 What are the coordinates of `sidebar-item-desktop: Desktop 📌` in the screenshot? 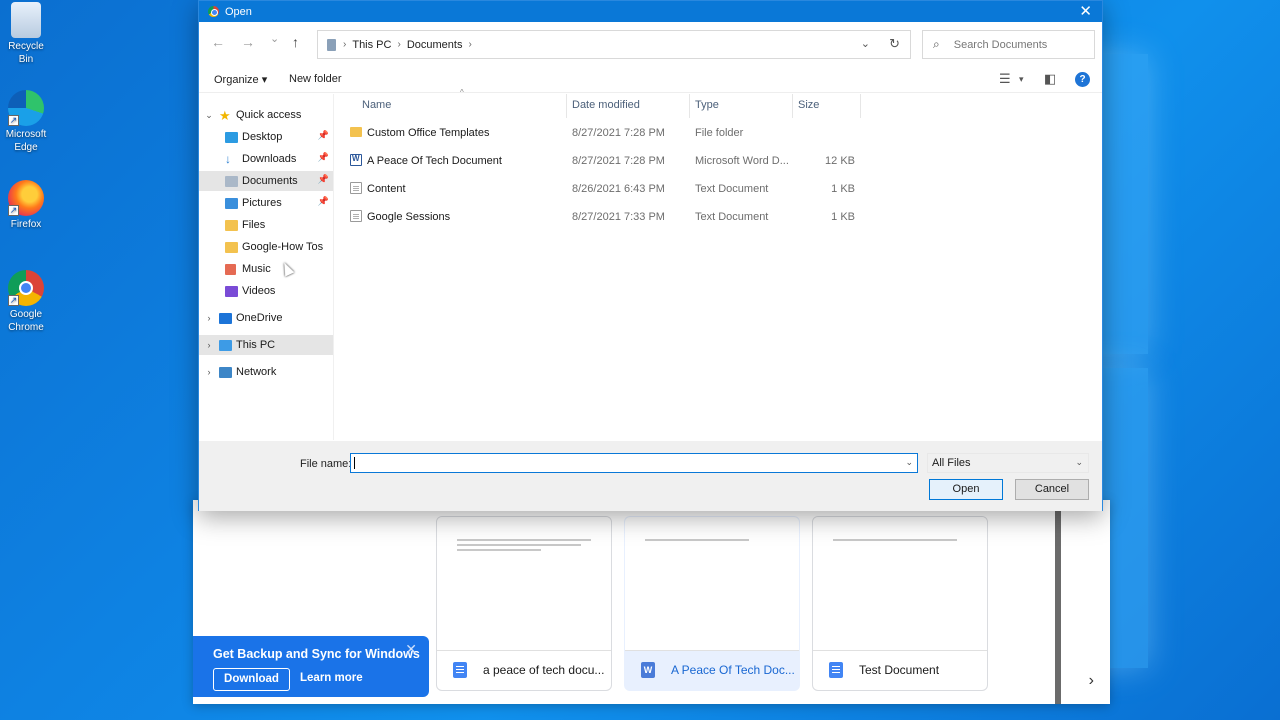 It's located at (266, 137).